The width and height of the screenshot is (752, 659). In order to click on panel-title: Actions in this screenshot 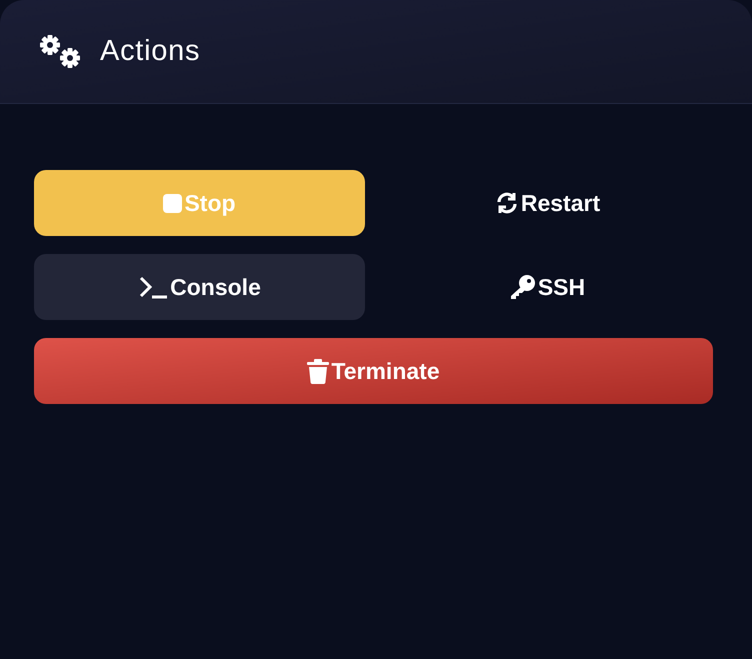, I will do `click(150, 51)`.